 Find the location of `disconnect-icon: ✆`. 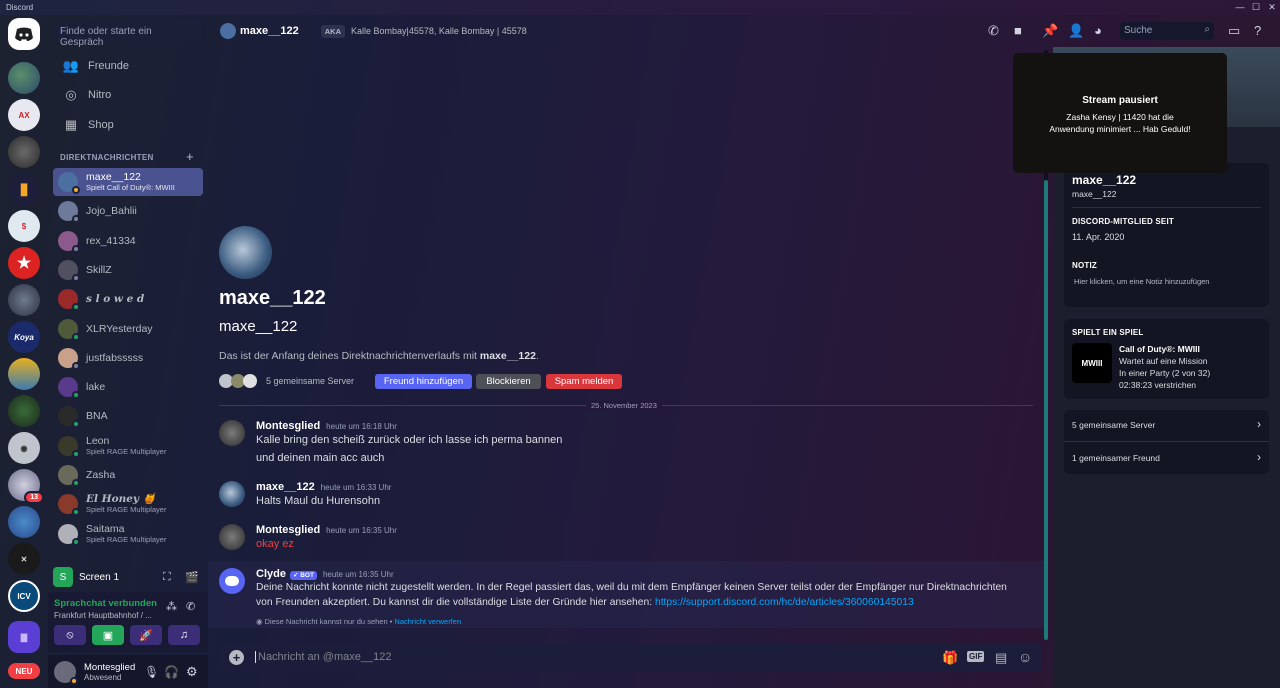

disconnect-icon: ✆ is located at coordinates (190, 606).